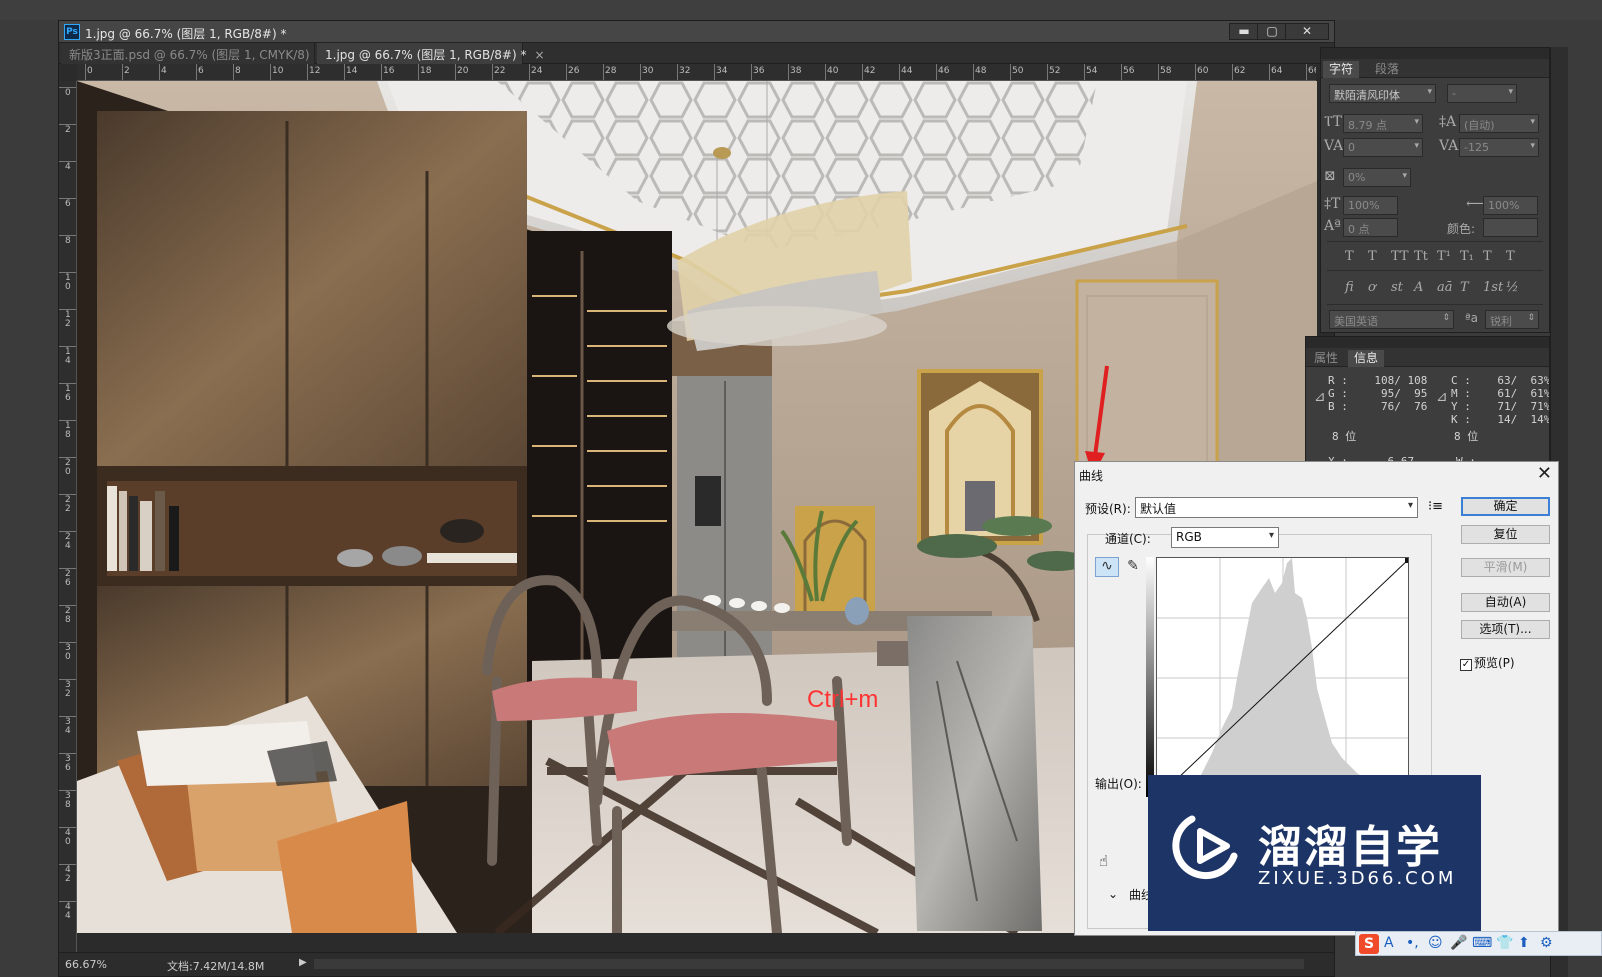  Describe the element at coordinates (1158, 509) in the screenshot. I see `preset-value: 默认值` at that location.